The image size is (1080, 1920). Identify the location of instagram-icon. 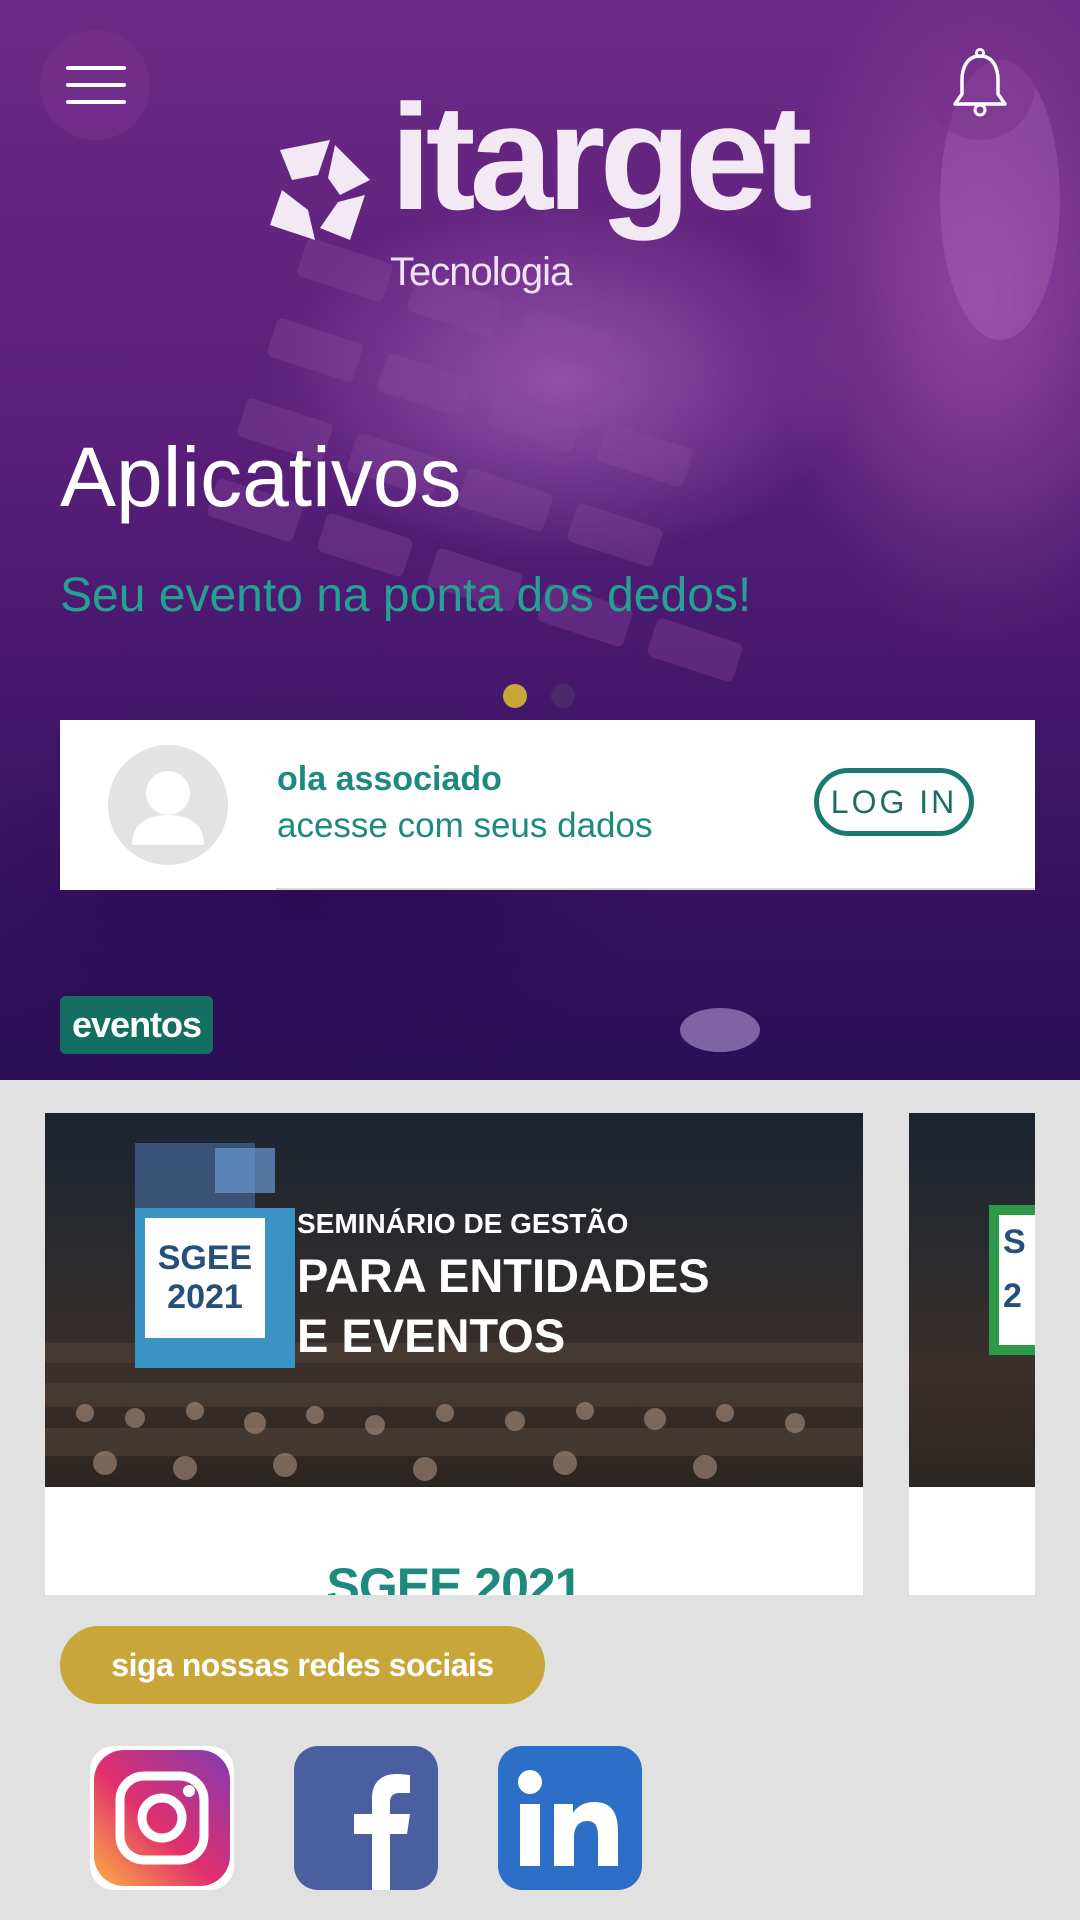
(162, 1818).